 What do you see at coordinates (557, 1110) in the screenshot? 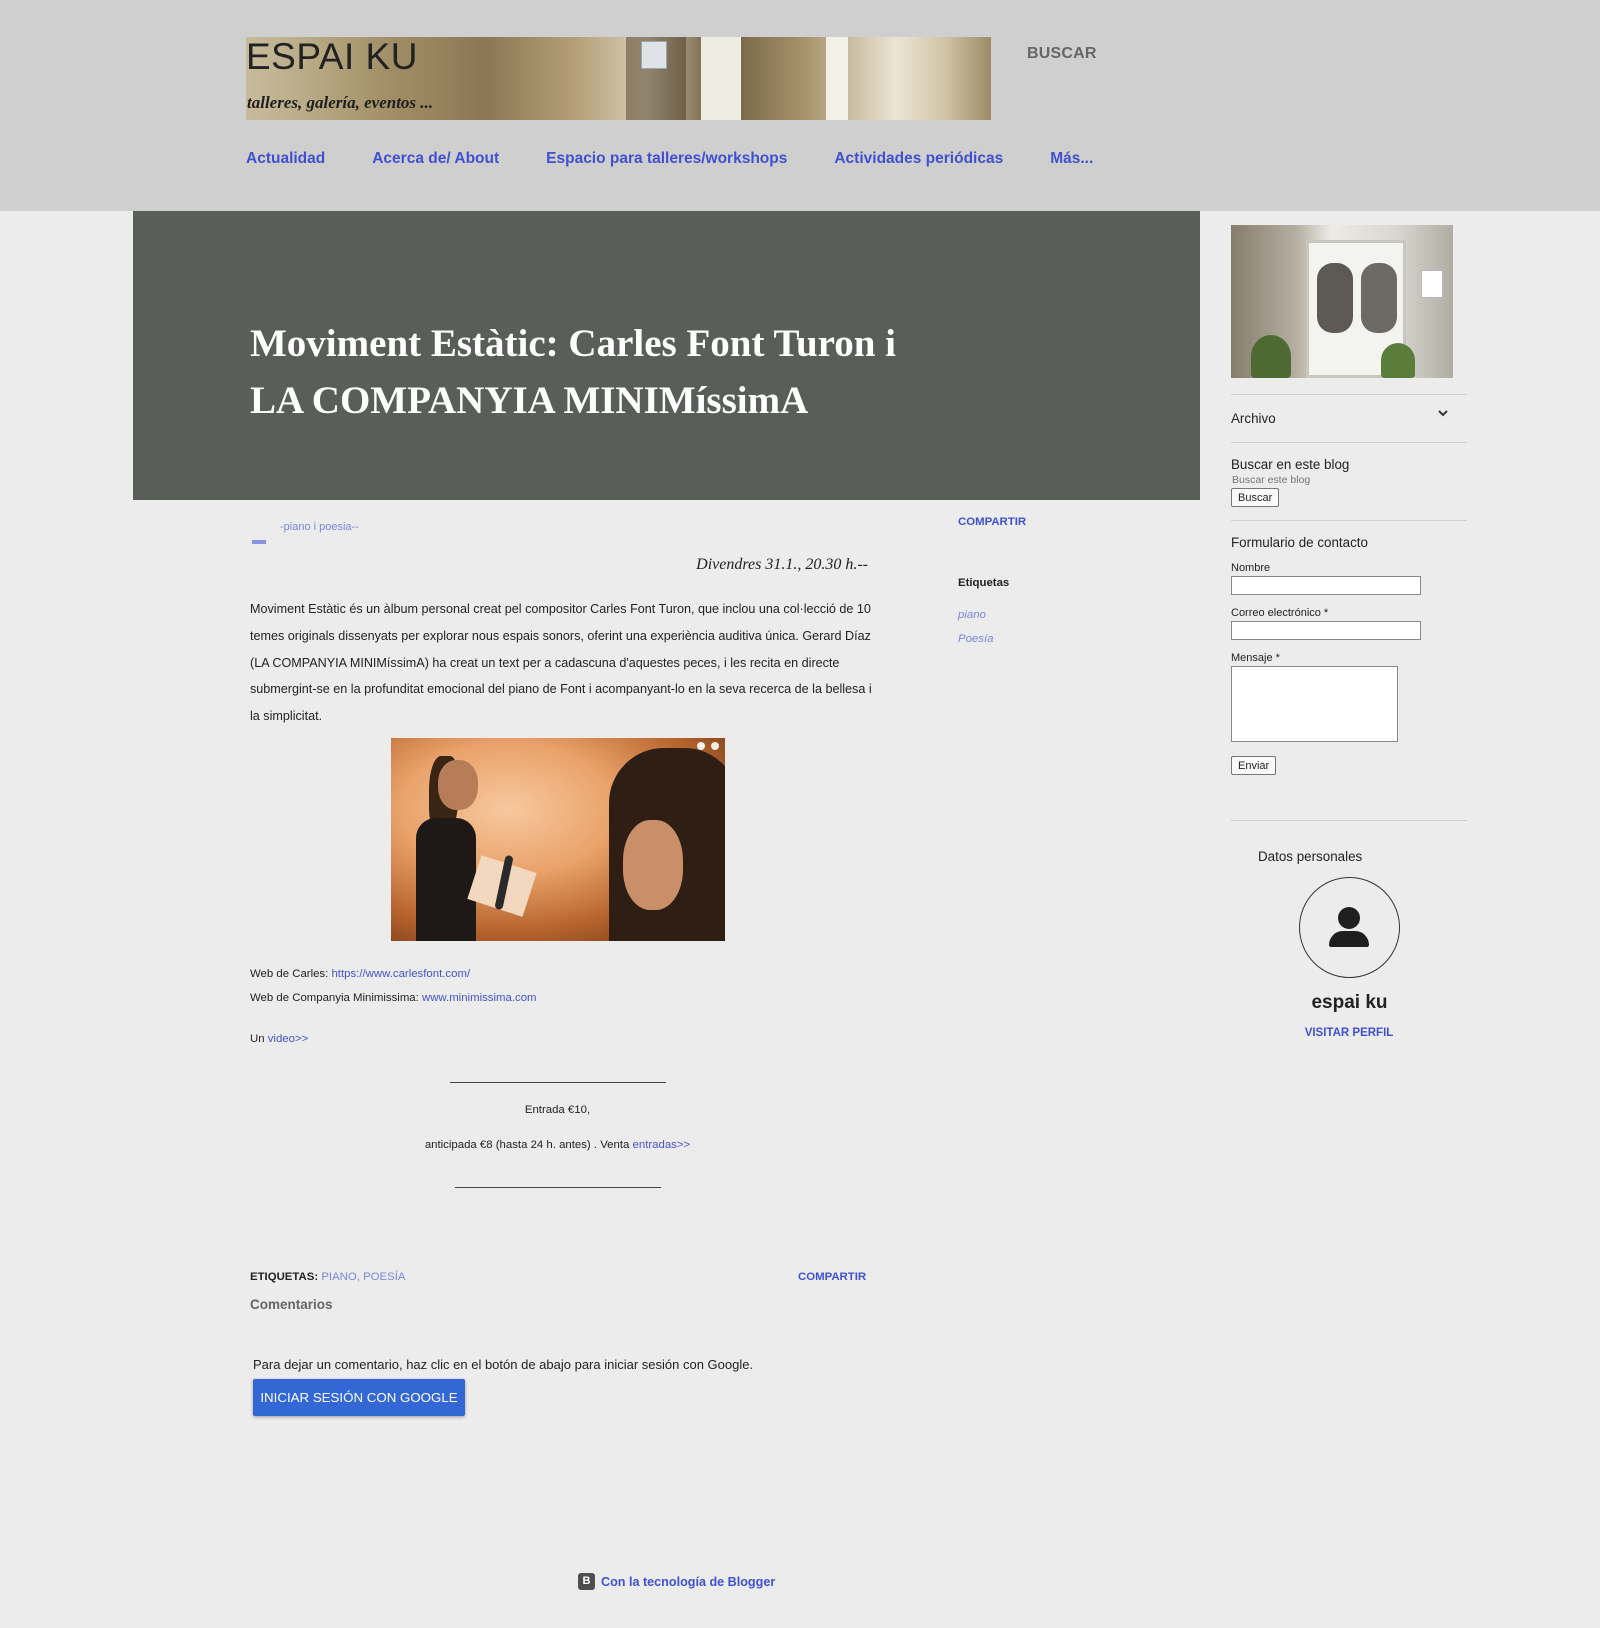
I see `ticket-price: Entrada €10,` at bounding box center [557, 1110].